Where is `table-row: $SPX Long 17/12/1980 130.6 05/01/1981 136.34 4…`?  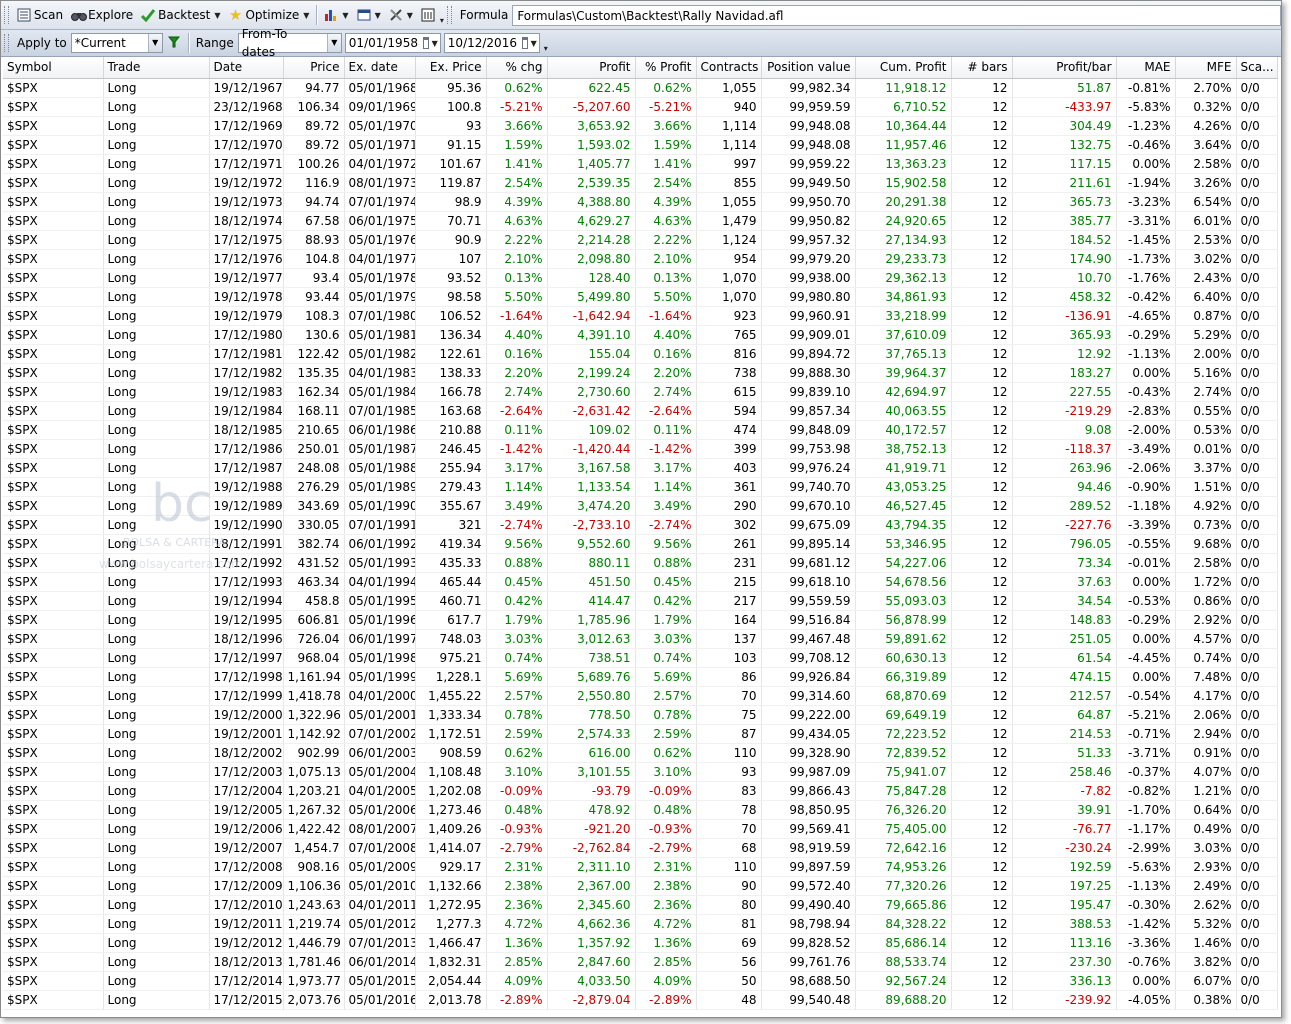
table-row: $SPX Long 17/12/1980 130.6 05/01/1981 136.34 4… is located at coordinates (640, 335).